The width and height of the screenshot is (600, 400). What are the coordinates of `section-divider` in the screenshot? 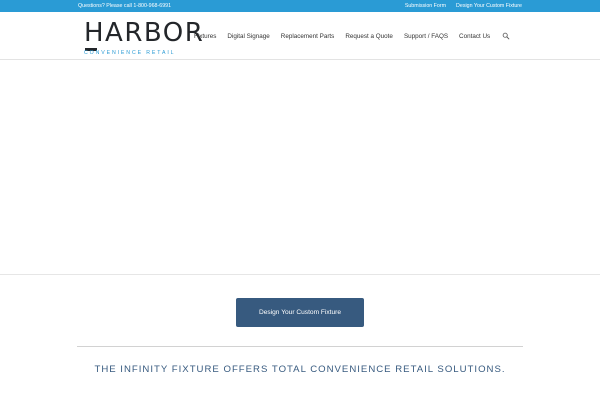 It's located at (300, 346).